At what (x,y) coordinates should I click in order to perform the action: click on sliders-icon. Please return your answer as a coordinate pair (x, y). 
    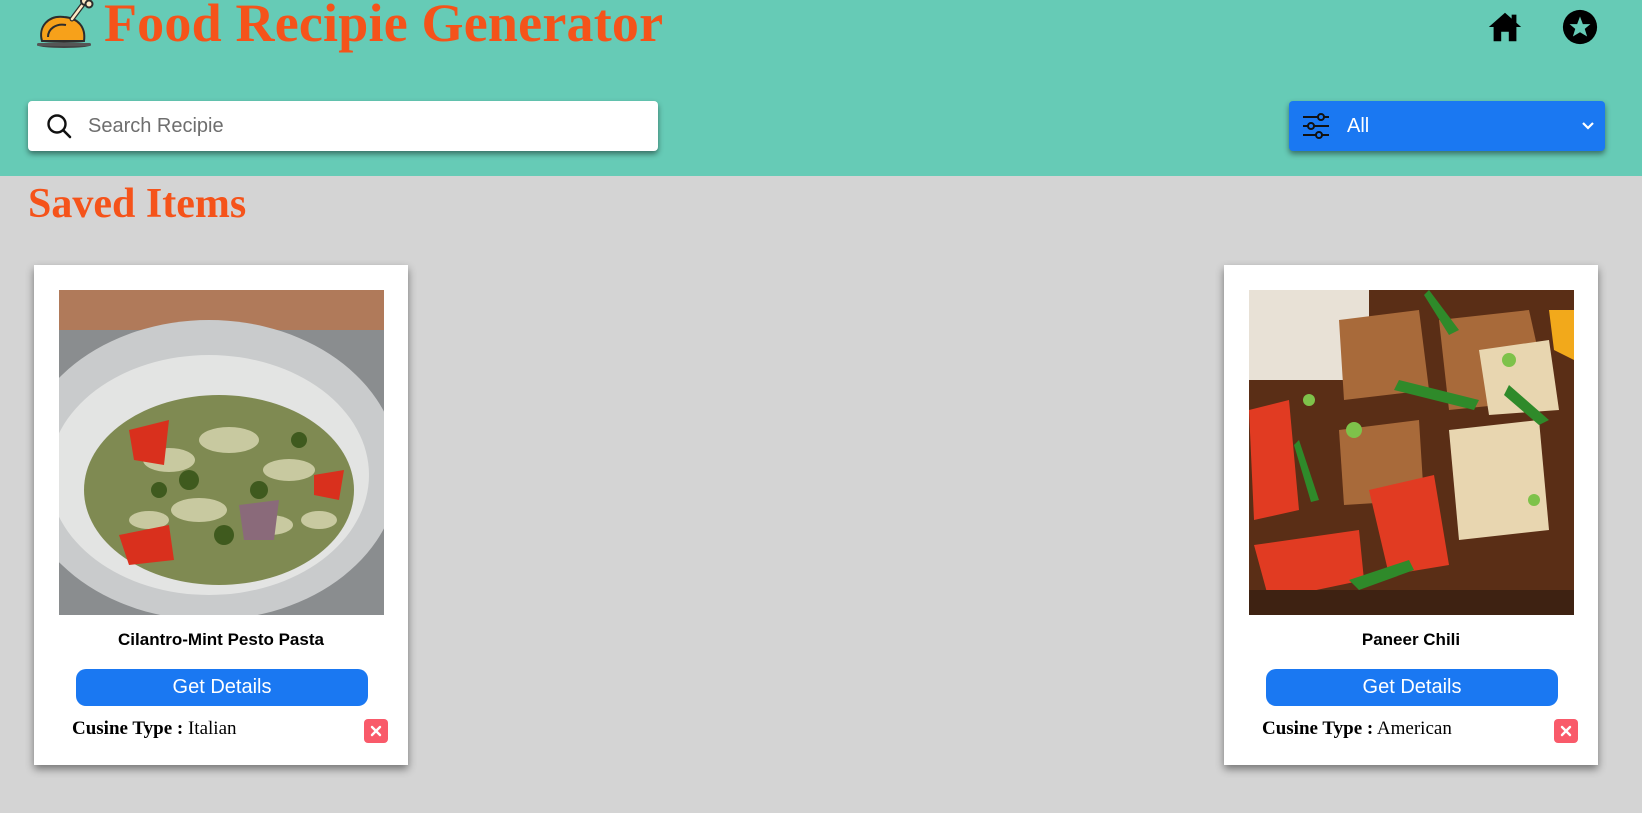
    Looking at the image, I should click on (1316, 126).